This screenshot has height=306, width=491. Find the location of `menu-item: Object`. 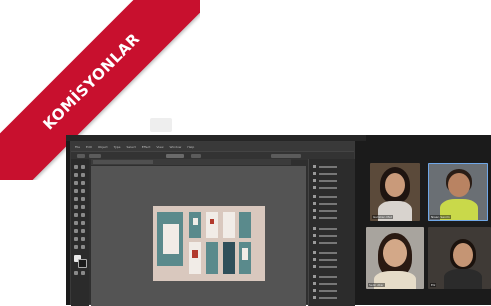

menu-item: Object is located at coordinates (103, 147).